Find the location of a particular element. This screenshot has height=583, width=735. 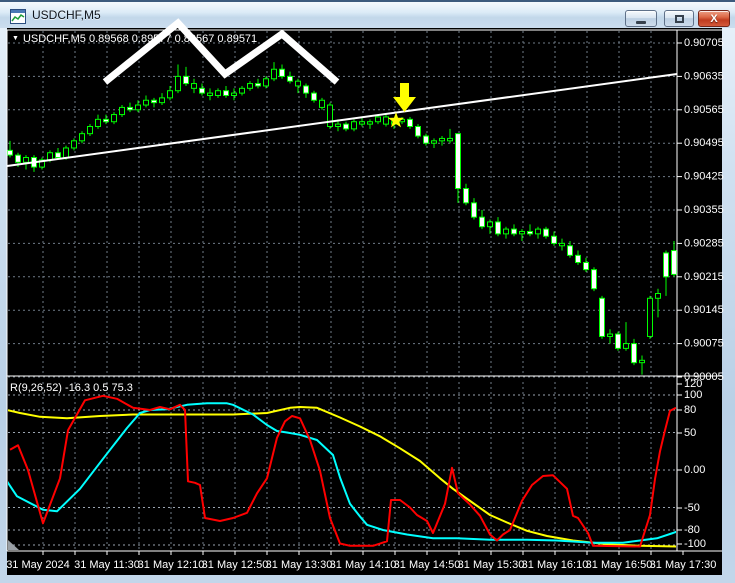

symbol-dropdown-icon: ▼ is located at coordinates (15, 38).